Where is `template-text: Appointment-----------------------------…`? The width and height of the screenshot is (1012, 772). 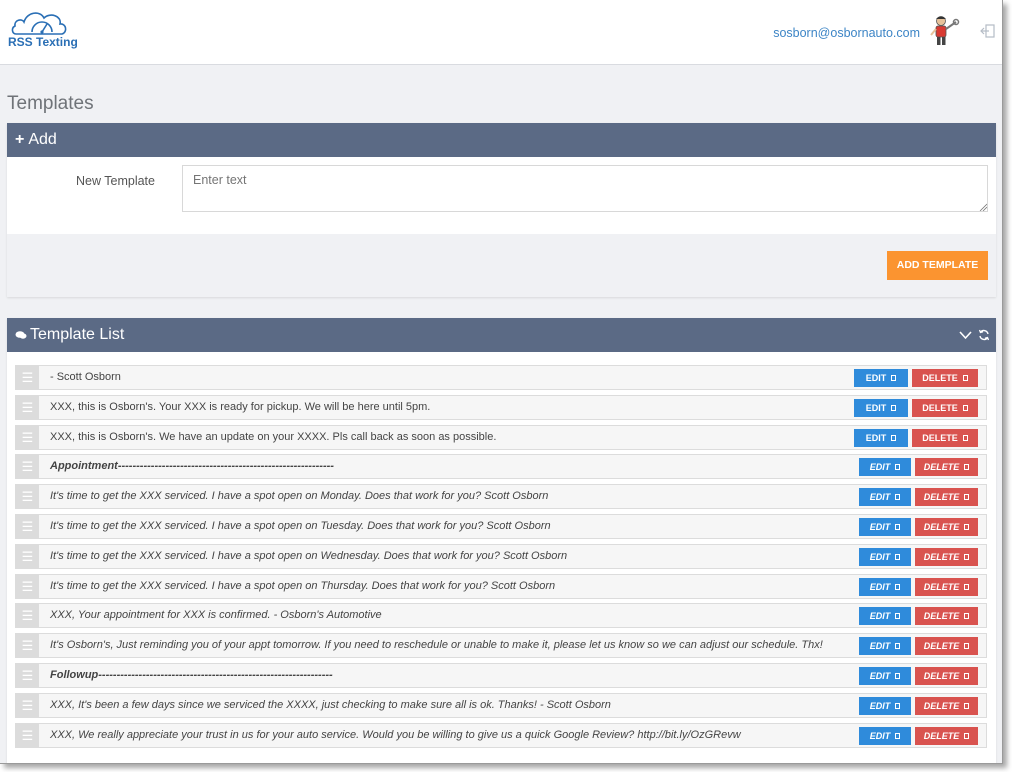
template-text: Appointment-----------------------------… is located at coordinates (192, 466).